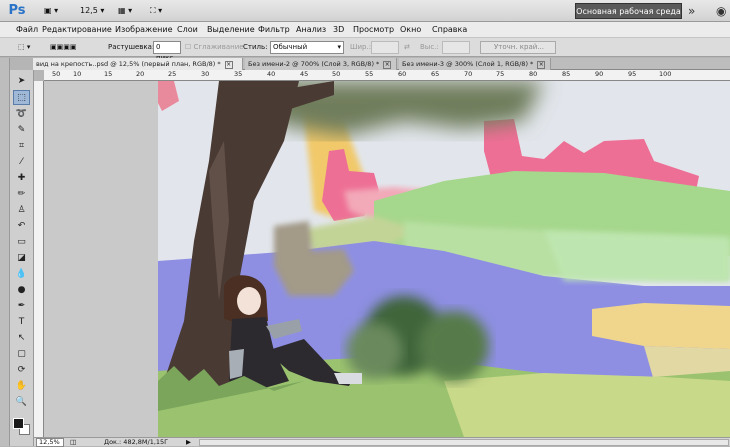 This screenshot has width=730, height=447. What do you see at coordinates (464, 442) in the screenshot?
I see `horizontal-scrollbar` at bounding box center [464, 442].